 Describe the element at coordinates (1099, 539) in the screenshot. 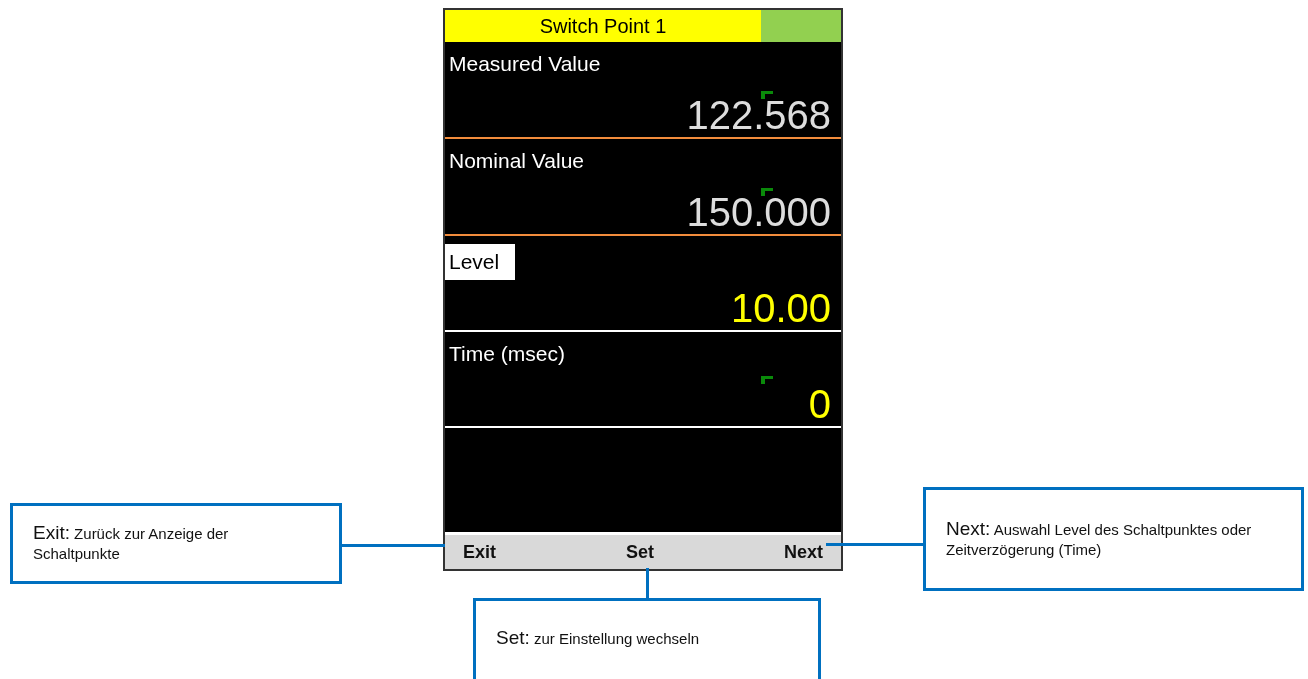

I see `callout-text: Next: Auswahl Level des Schaltpunktes oder Zeitverzögerung (Time)` at that location.